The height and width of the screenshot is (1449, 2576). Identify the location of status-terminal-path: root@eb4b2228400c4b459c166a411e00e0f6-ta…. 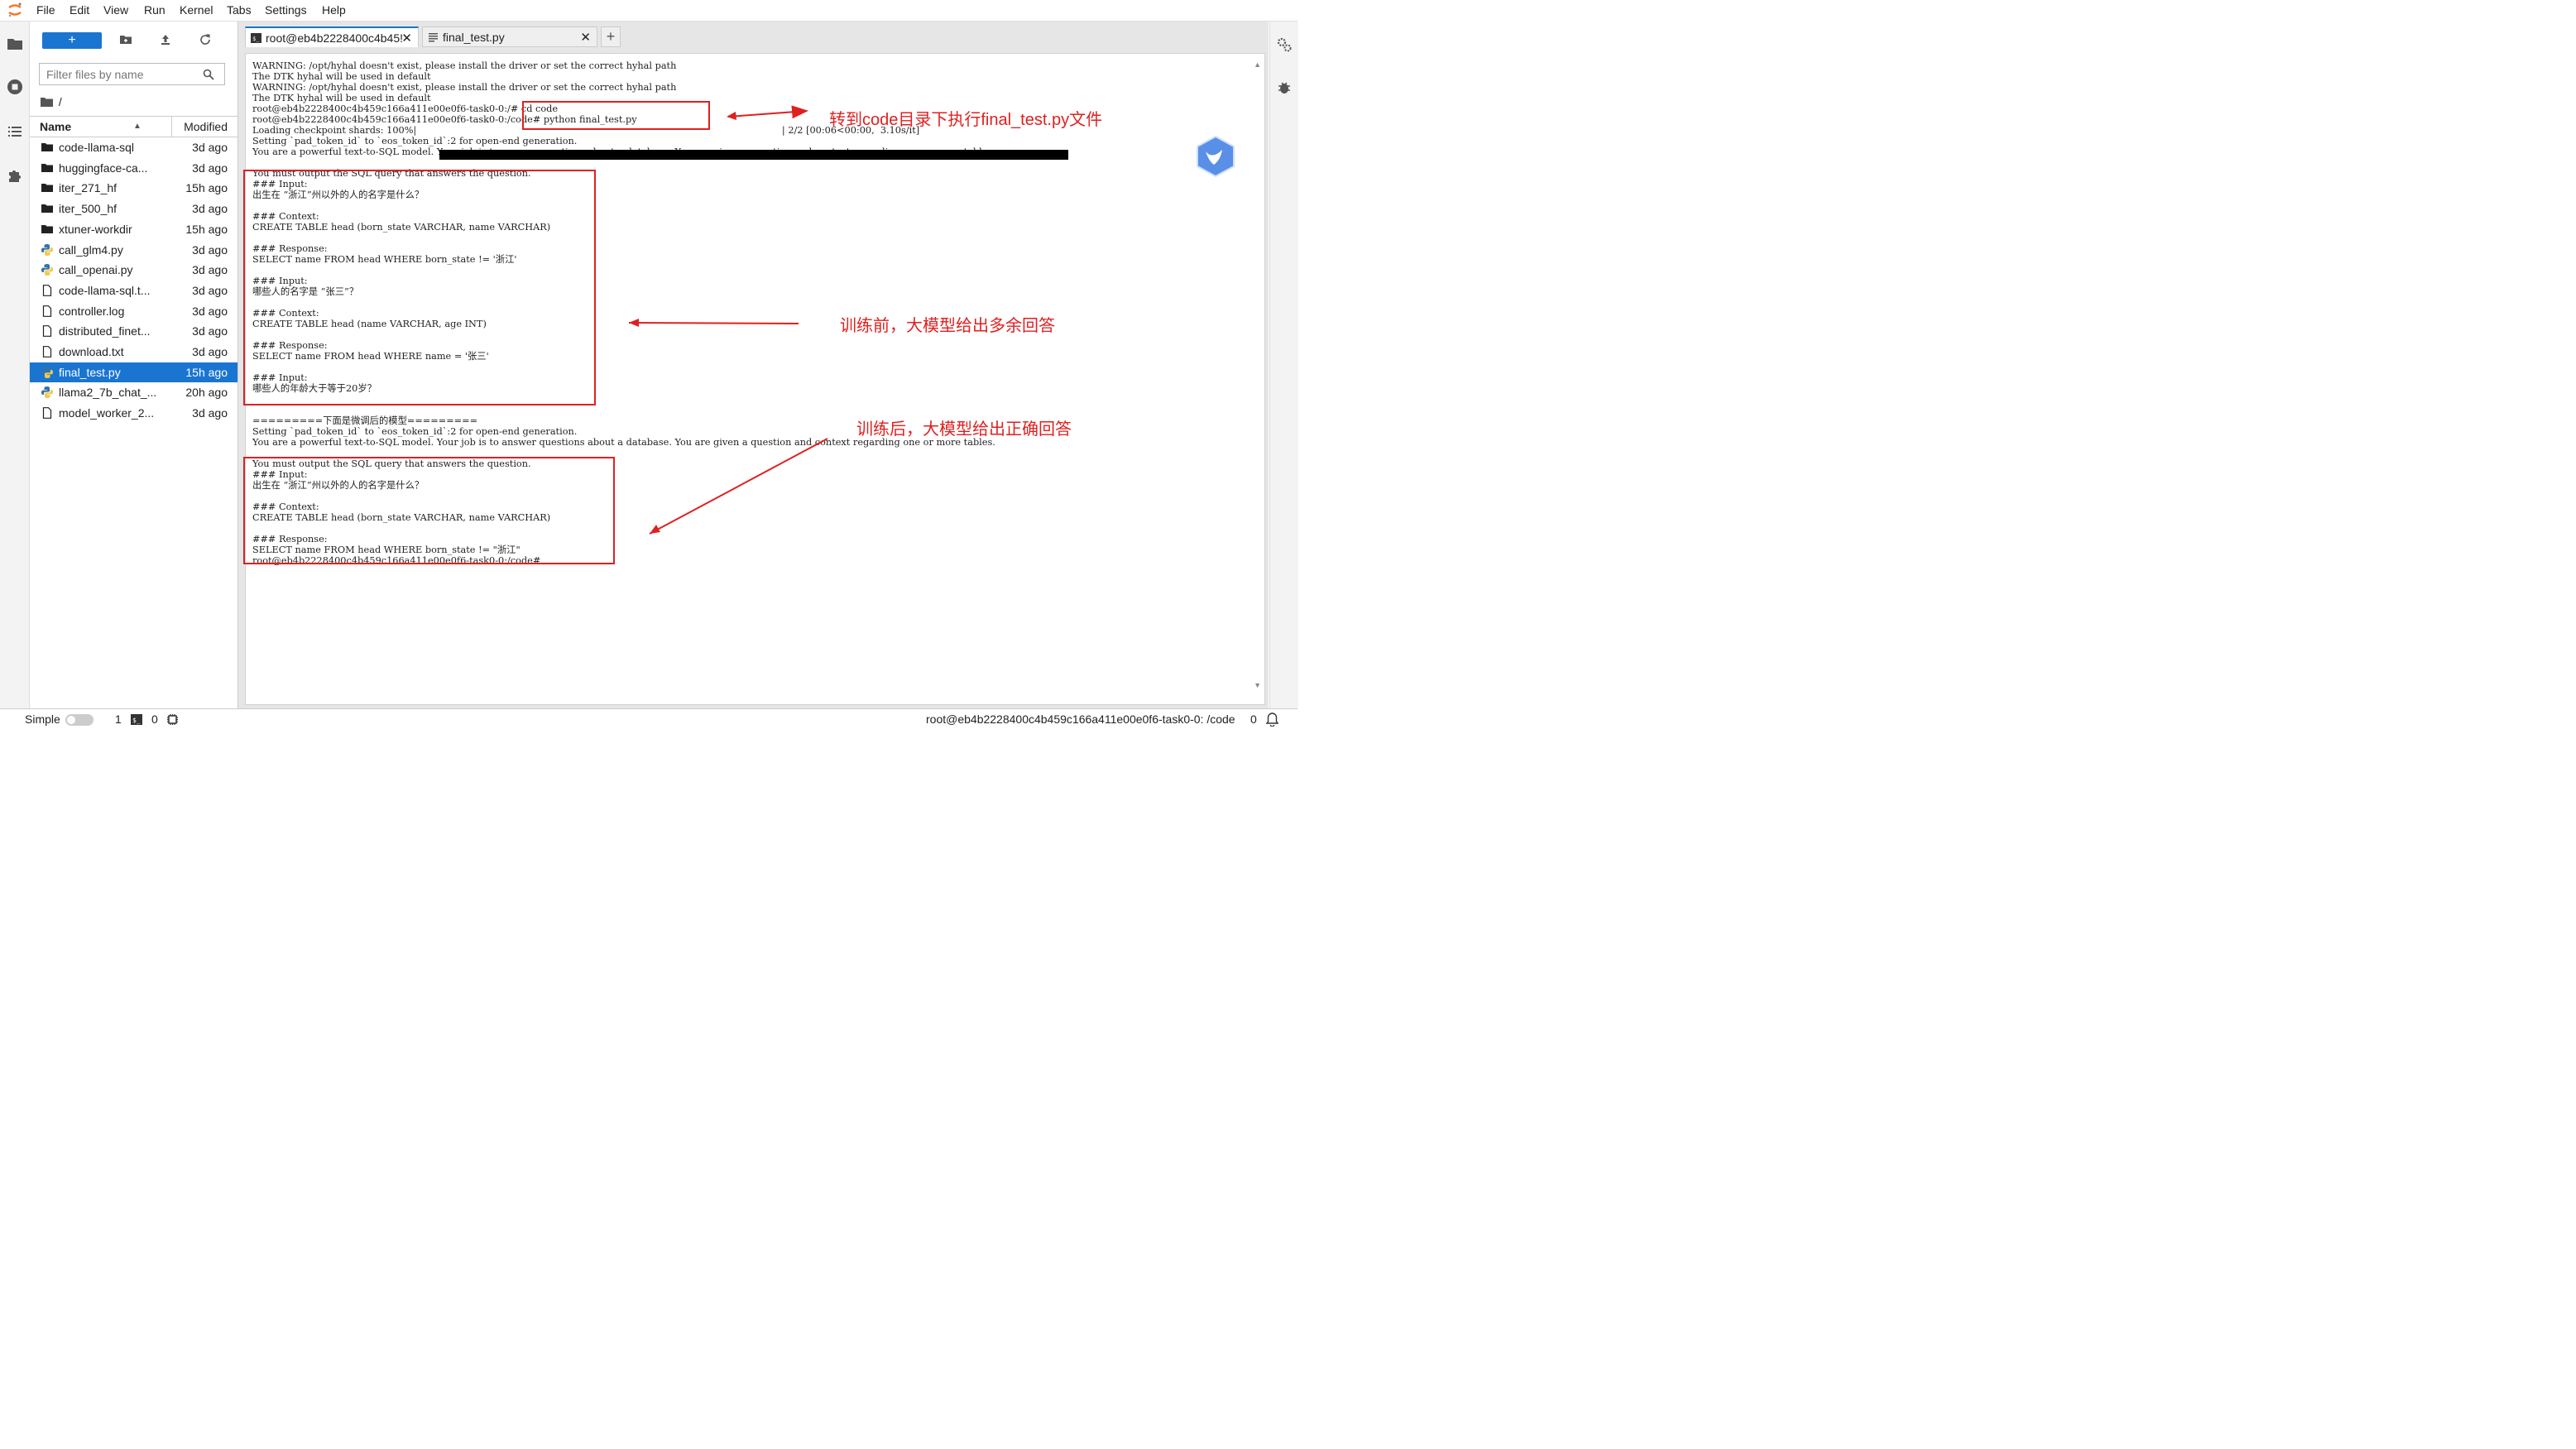
(1080, 719).